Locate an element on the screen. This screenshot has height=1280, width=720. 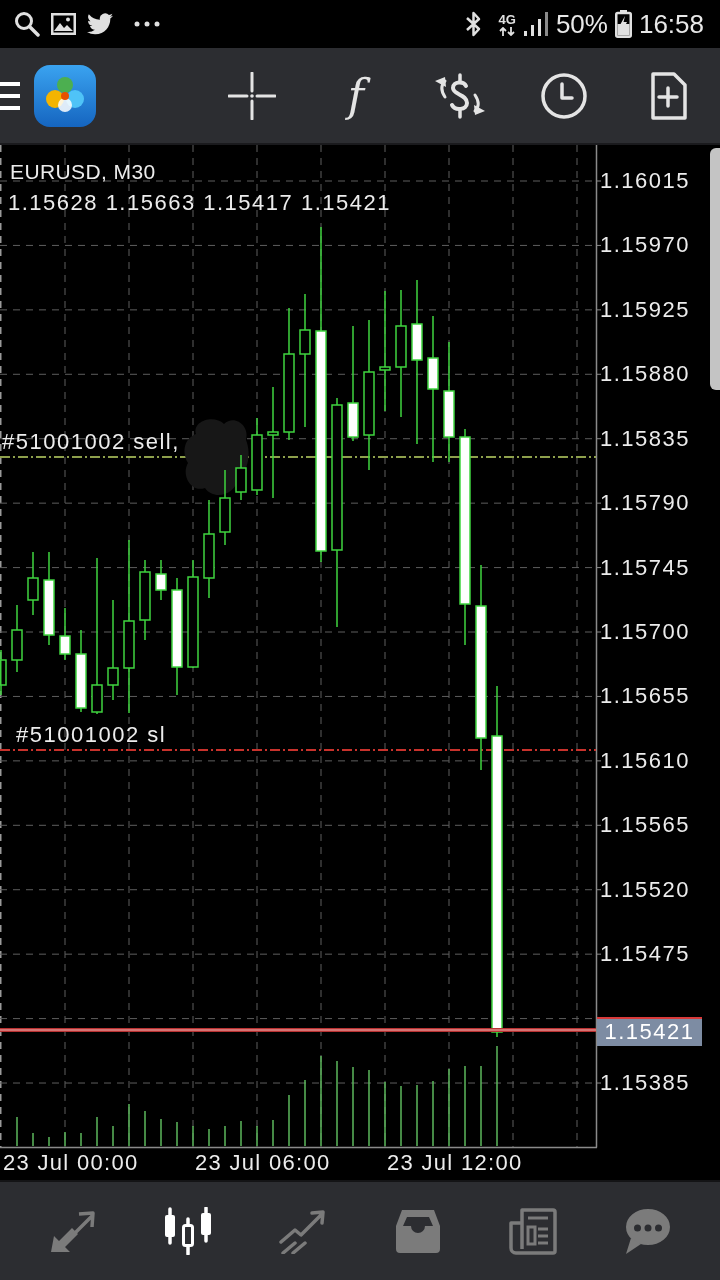
time-axis-label: 23 Jul 00:00 is located at coordinates (71, 1163).